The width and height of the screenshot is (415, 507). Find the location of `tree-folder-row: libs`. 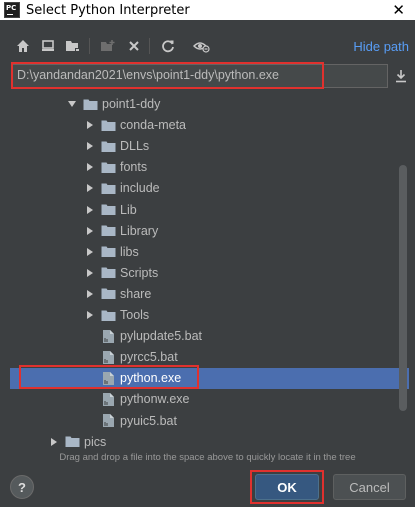

tree-folder-row: libs is located at coordinates (209, 252).